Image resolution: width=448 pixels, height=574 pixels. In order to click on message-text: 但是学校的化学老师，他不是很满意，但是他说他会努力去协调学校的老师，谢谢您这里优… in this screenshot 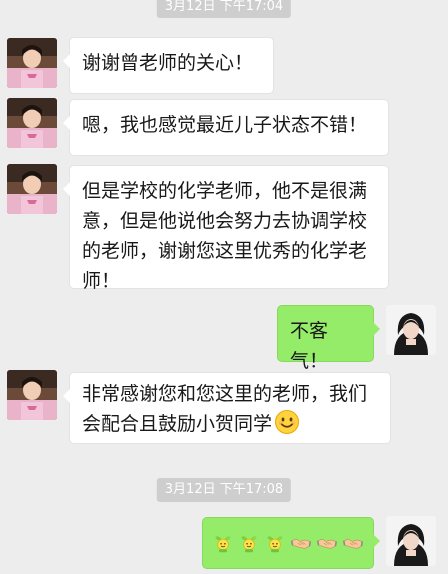, I will do `click(225, 236)`.